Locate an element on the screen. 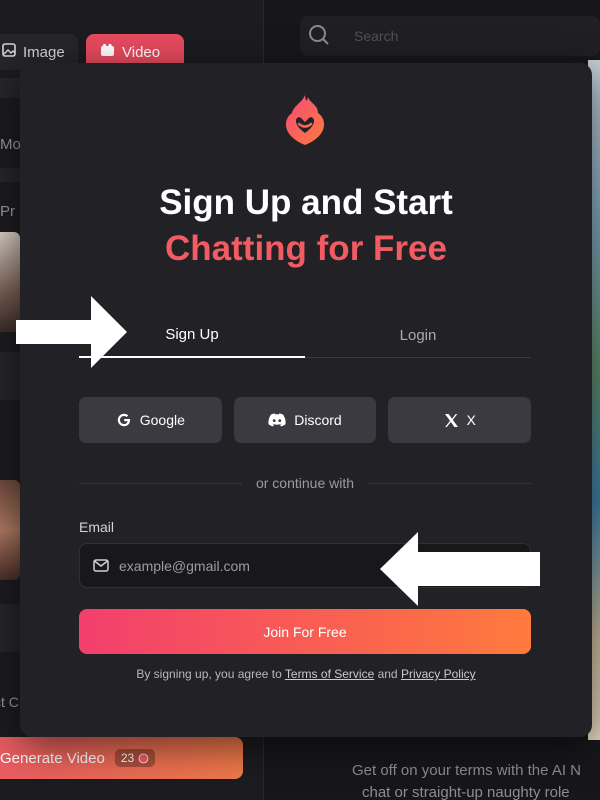 This screenshot has height=800, width=600. google-label: Google is located at coordinates (162, 420).